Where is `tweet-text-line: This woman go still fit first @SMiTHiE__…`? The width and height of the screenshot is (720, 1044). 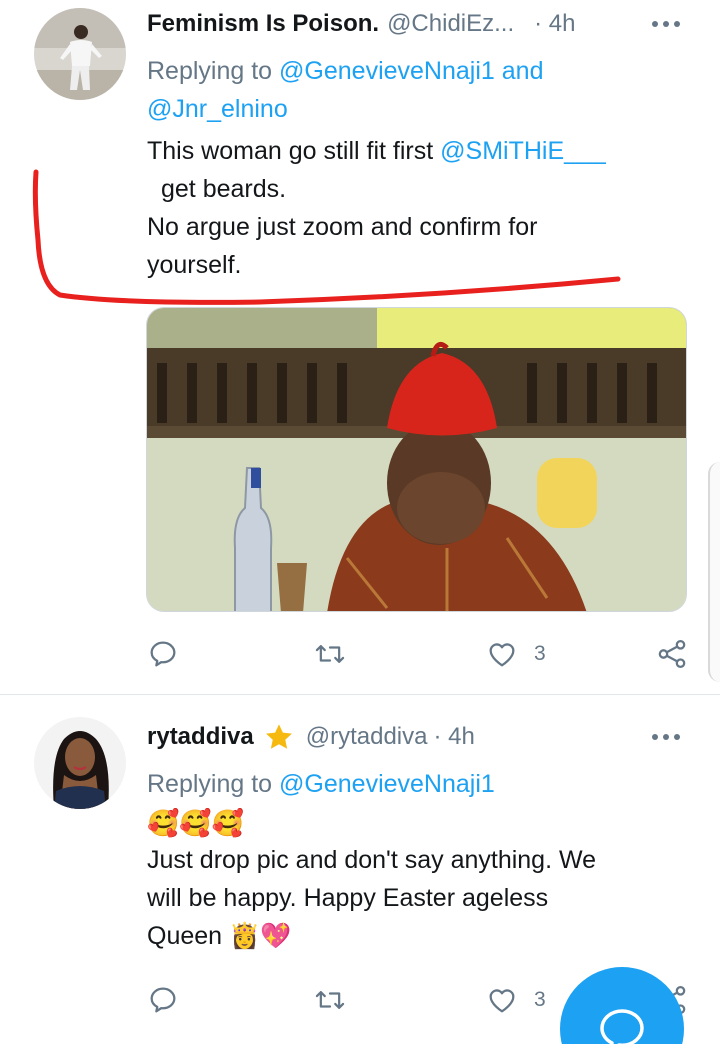 tweet-text-line: This woman go still fit first @SMiTHiE__… is located at coordinates (376, 151).